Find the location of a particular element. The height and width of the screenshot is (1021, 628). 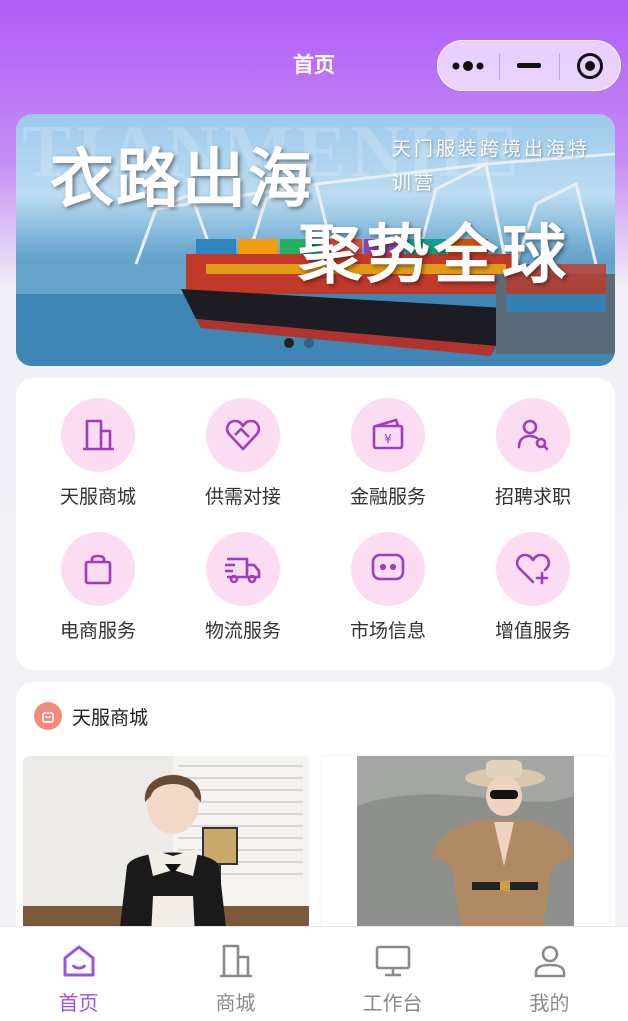

carousel-indicator is located at coordinates (299, 343).